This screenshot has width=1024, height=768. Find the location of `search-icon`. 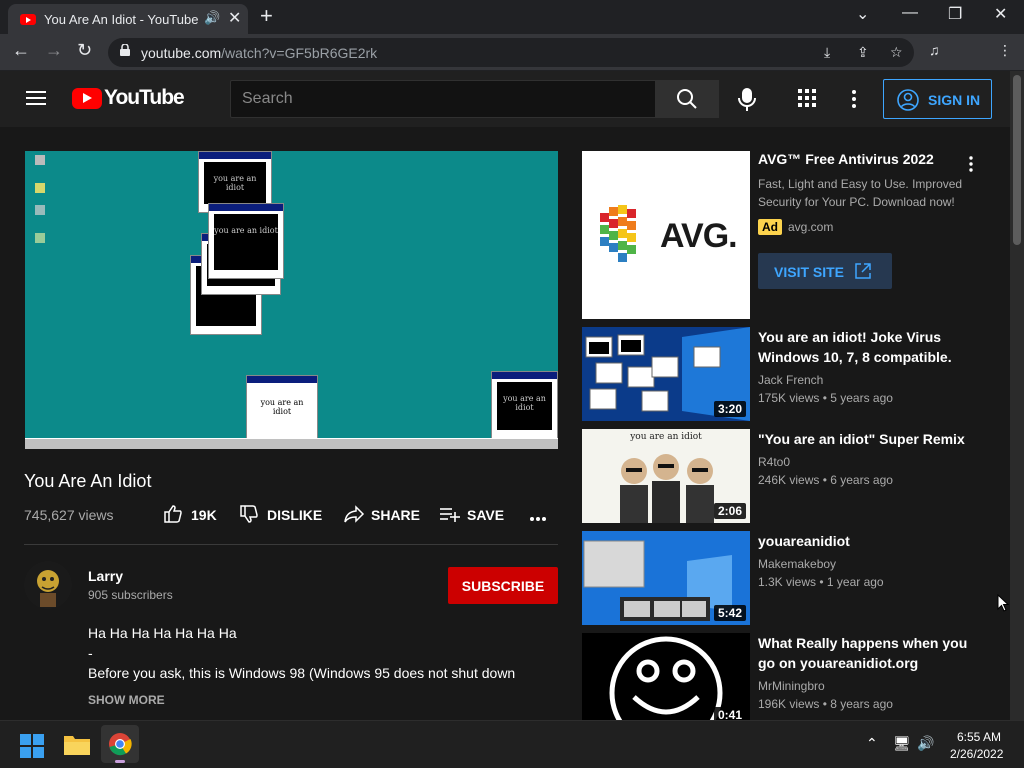

search-icon is located at coordinates (687, 99).